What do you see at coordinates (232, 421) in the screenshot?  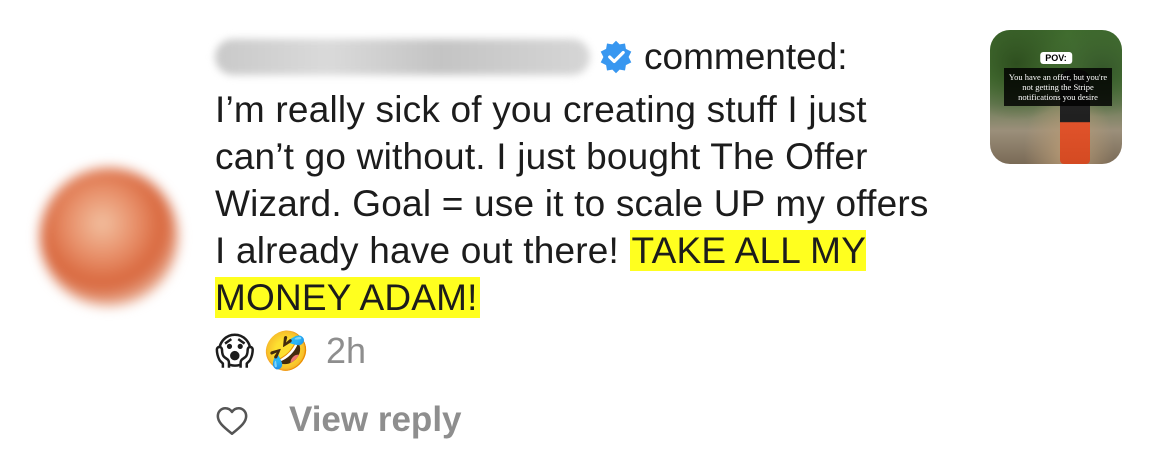 I see `heart-outline-icon` at bounding box center [232, 421].